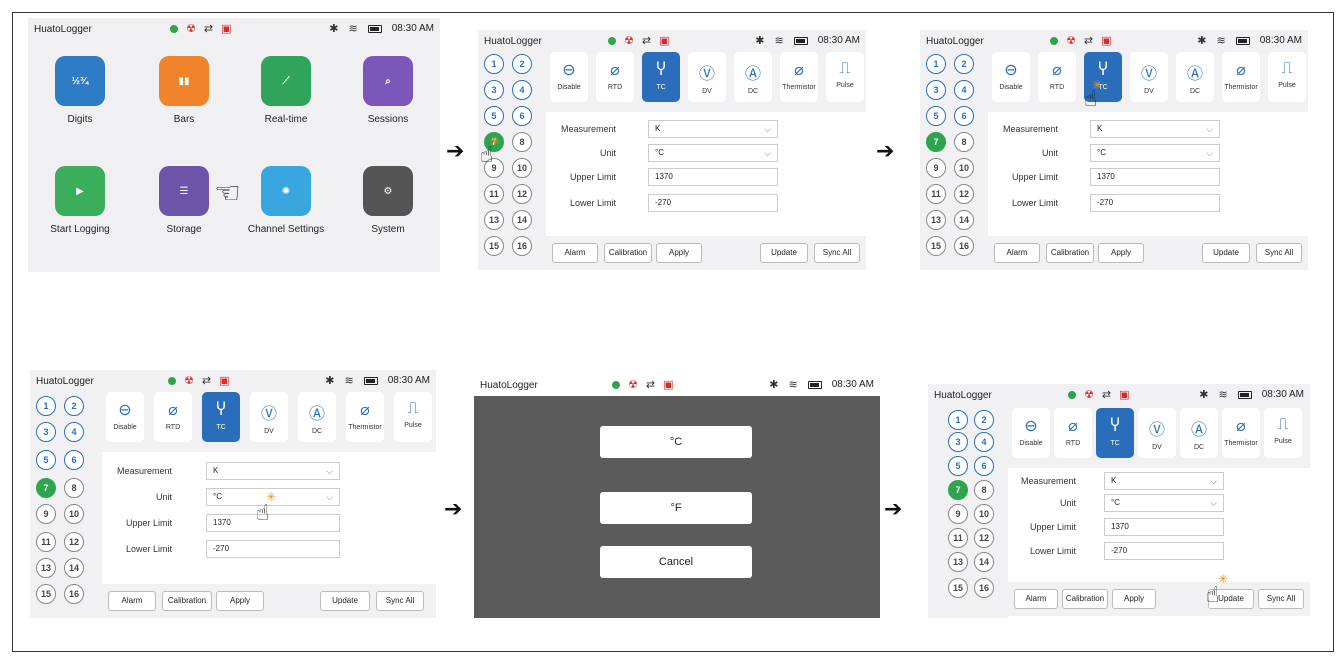  What do you see at coordinates (676, 442) in the screenshot?
I see `celsius-option: °C` at bounding box center [676, 442].